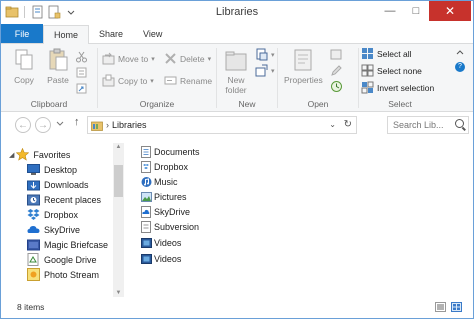  I want to click on forward-button: →, so click(43, 125).